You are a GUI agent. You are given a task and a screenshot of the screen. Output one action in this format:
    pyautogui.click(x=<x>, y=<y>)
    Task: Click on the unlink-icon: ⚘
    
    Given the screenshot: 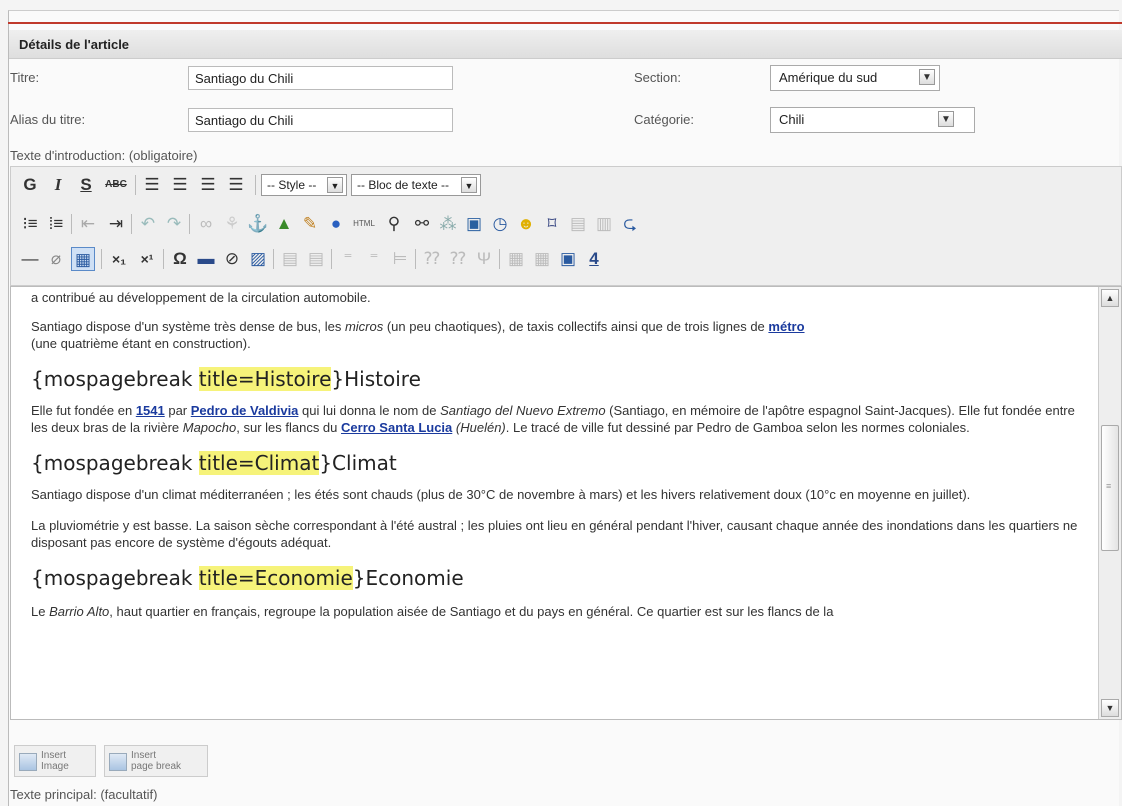 What is the action you would take?
    pyautogui.click(x=232, y=224)
    